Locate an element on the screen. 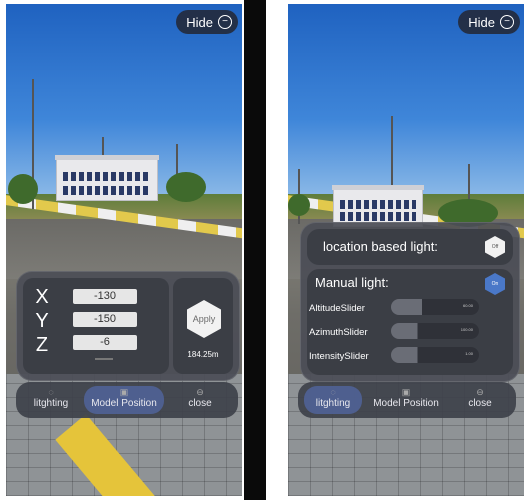  location-light-label: location based light: is located at coordinates (380, 246).